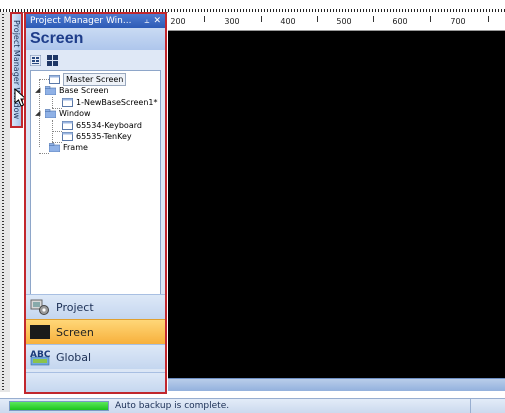  What do you see at coordinates (84, 90) in the screenshot?
I see `tree-item-label: Base Screen` at bounding box center [84, 90].